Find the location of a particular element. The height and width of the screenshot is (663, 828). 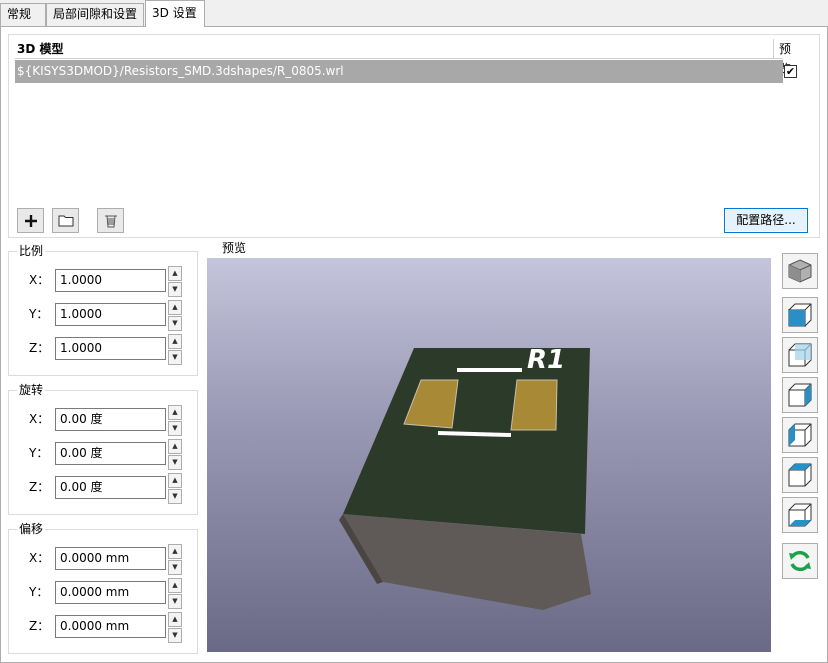

silkscreen-line is located at coordinates (474, 434).